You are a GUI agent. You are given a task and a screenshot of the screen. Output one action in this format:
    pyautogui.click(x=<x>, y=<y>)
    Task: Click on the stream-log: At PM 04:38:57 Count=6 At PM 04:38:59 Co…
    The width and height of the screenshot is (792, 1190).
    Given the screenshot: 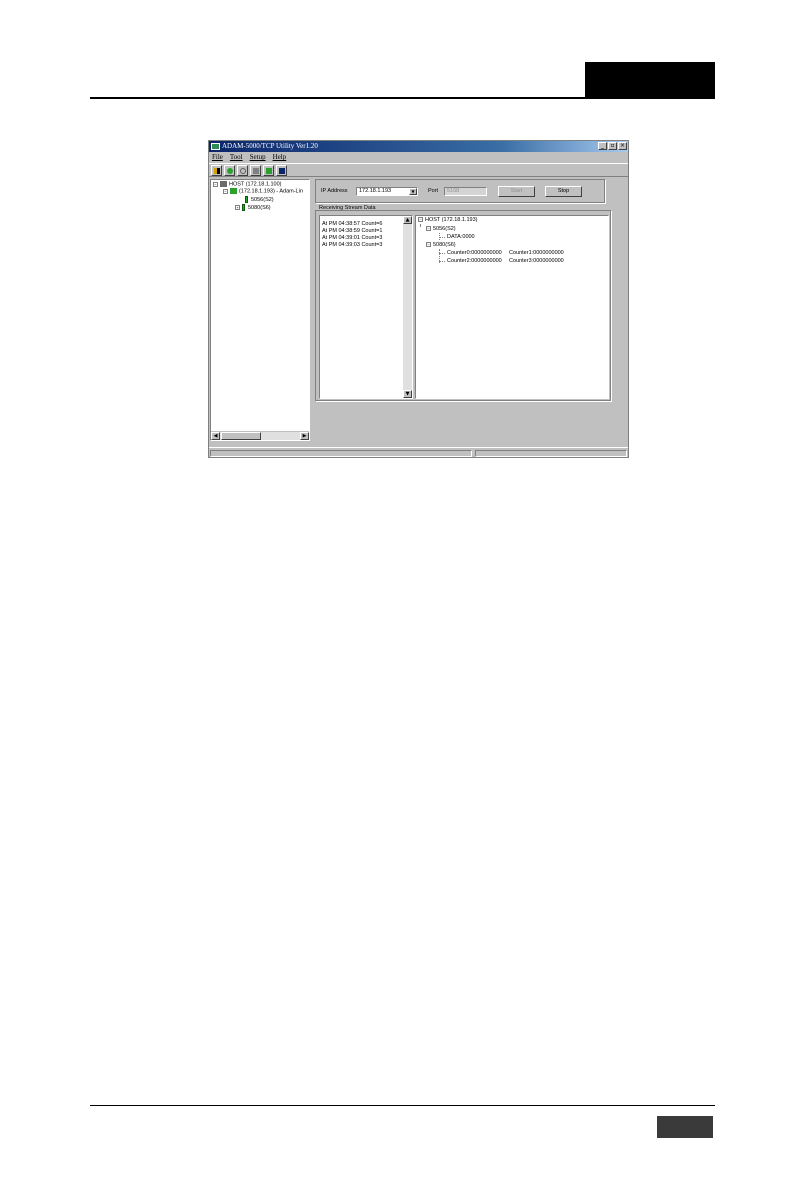 What is the action you would take?
    pyautogui.click(x=366, y=307)
    